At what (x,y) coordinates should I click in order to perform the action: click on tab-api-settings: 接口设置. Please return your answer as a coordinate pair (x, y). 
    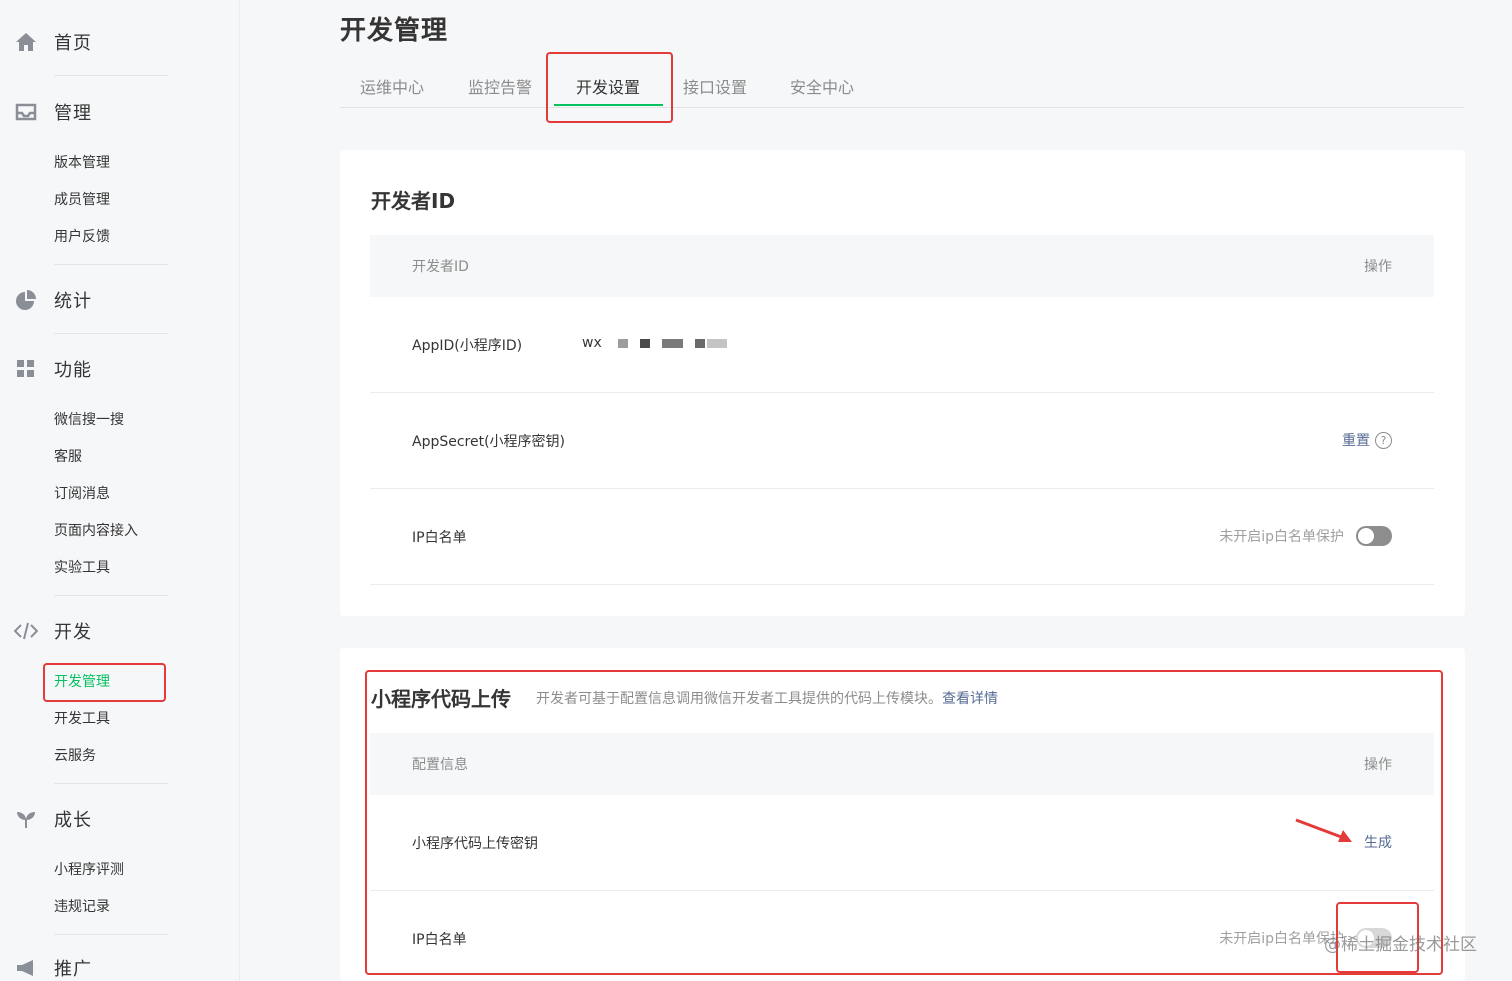
    Looking at the image, I should click on (715, 86).